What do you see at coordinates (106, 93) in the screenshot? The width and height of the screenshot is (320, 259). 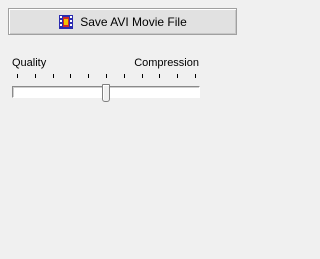 I see `quality-compression-slider-thumb` at bounding box center [106, 93].